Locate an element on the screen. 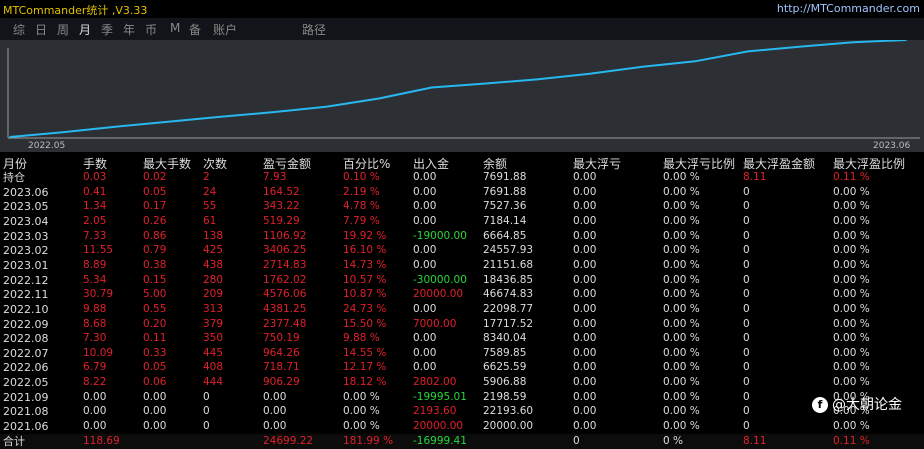 The width and height of the screenshot is (924, 449). tab-year: 年 is located at coordinates (129, 29).